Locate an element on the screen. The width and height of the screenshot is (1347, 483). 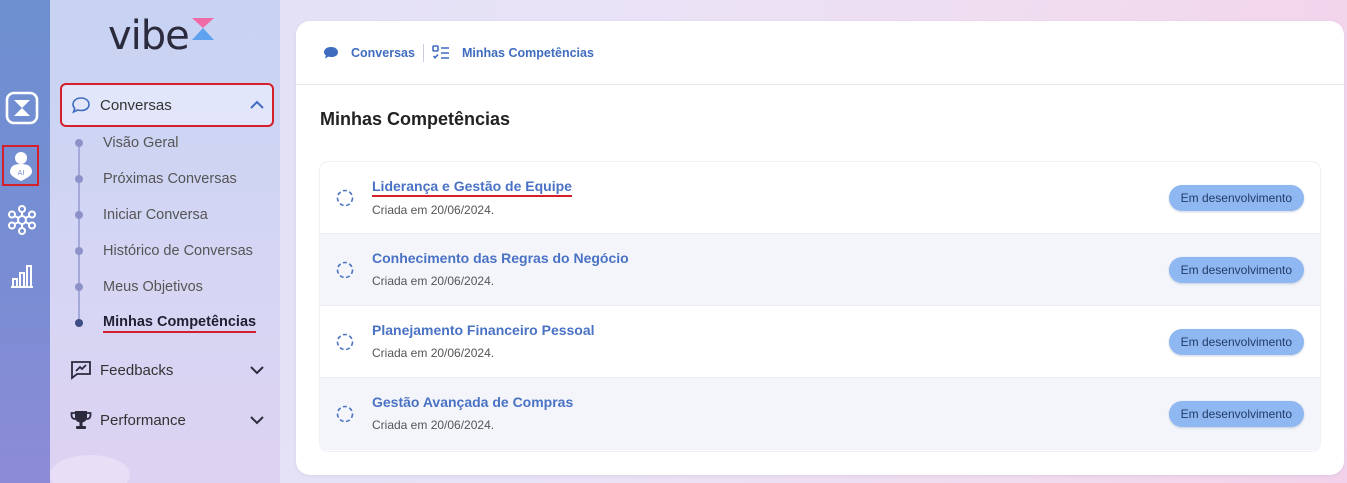
sidebar-item-visao-geral: Visão Geral is located at coordinates (125, 143).